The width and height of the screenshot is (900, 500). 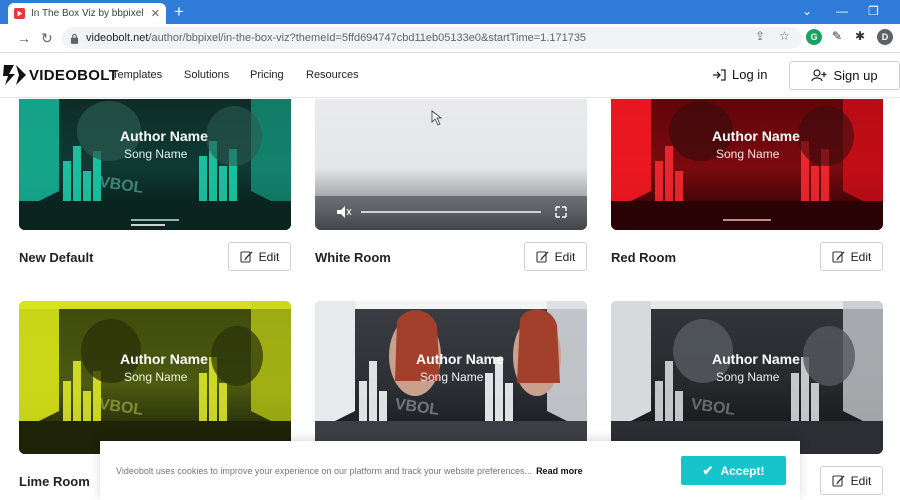 I want to click on template-title-lime-room: Lime Room, so click(x=54, y=481).